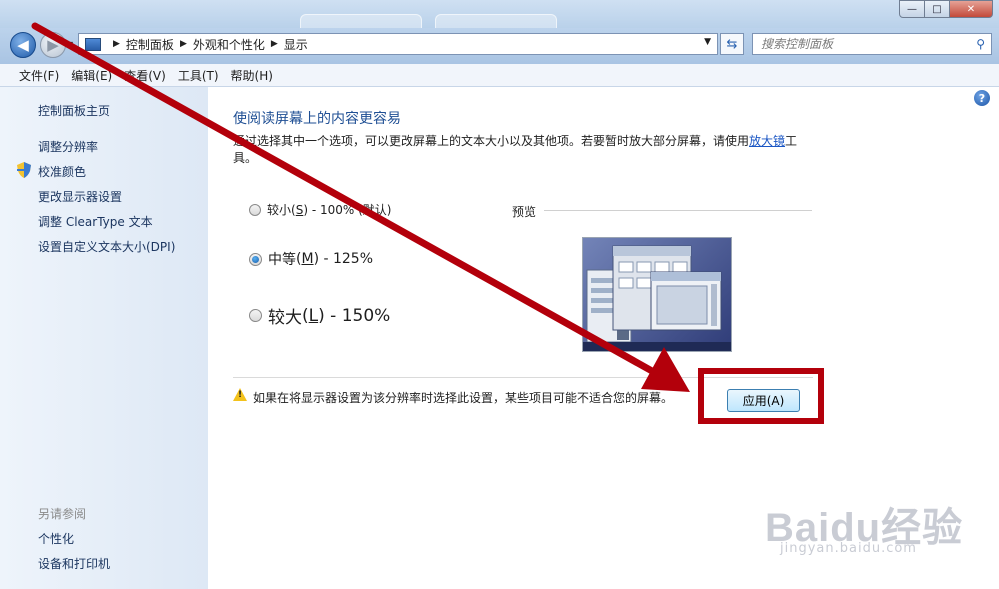 This screenshot has height=589, width=999. I want to click on menu-edit: 编辑(E), so click(91, 75).